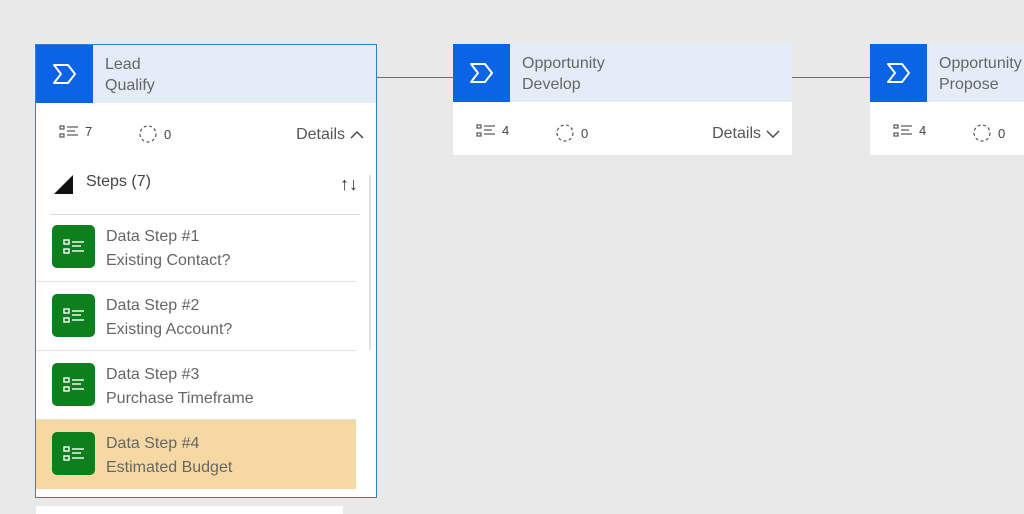  Describe the element at coordinates (980, 74) in the screenshot. I see `stage-title: Opportunity Propose` at that location.